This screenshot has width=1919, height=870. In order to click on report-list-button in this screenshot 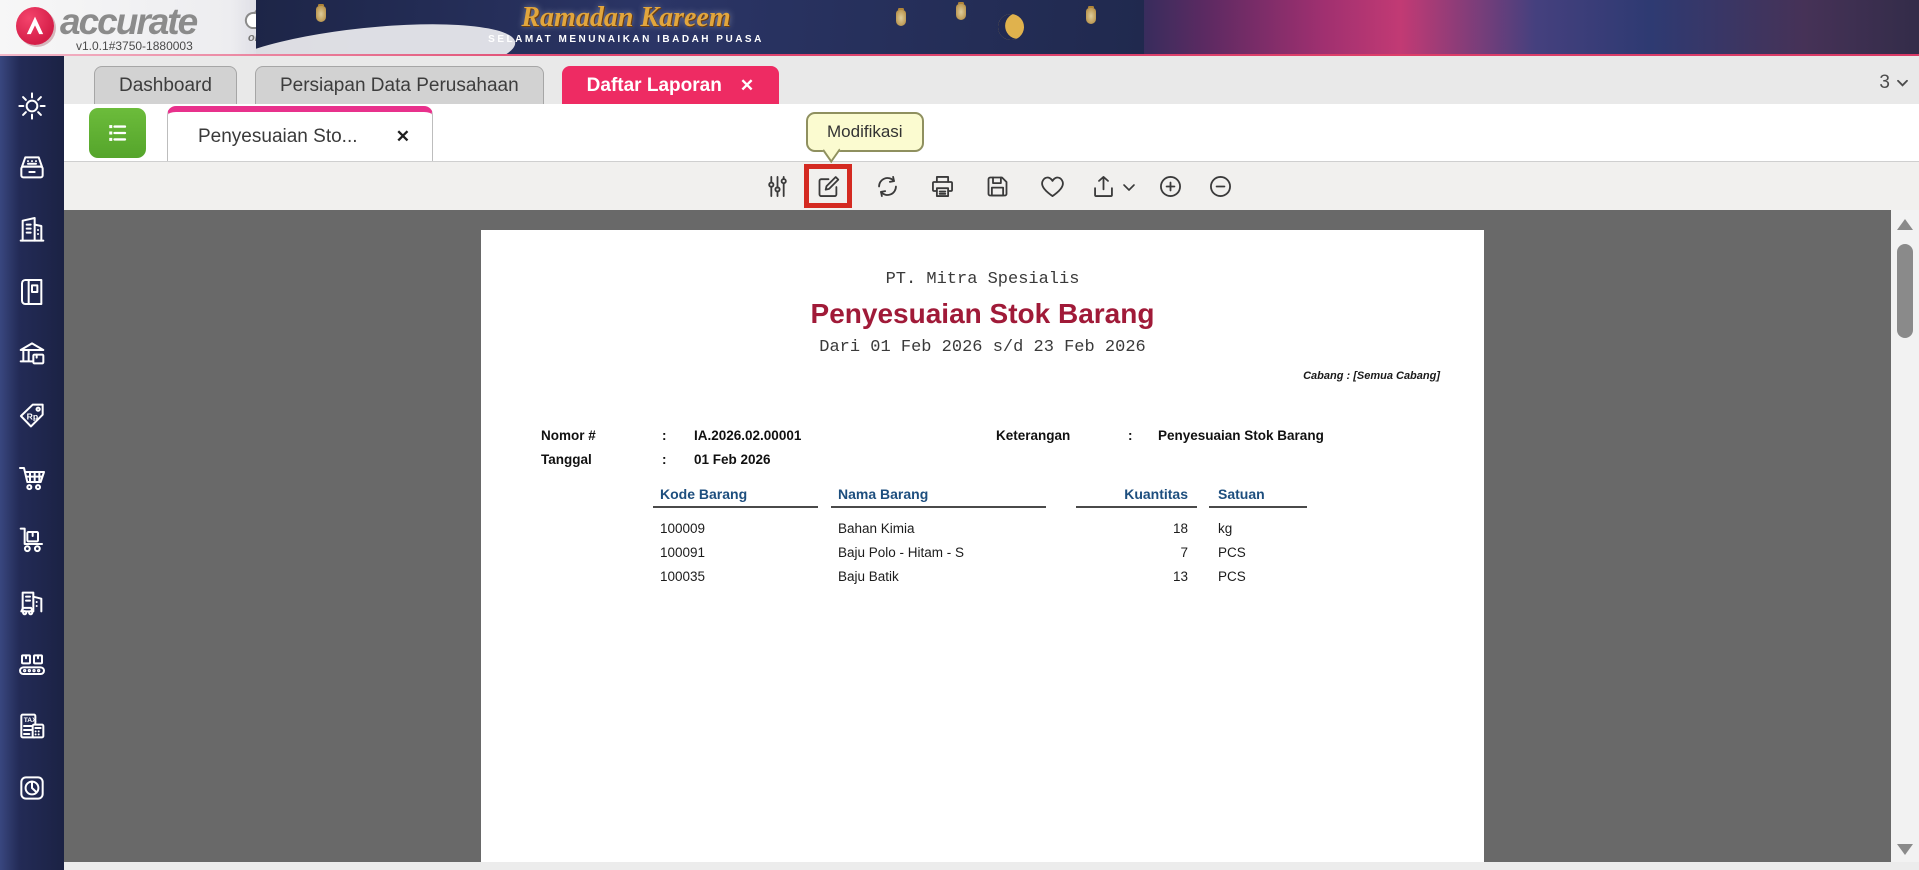, I will do `click(117, 133)`.